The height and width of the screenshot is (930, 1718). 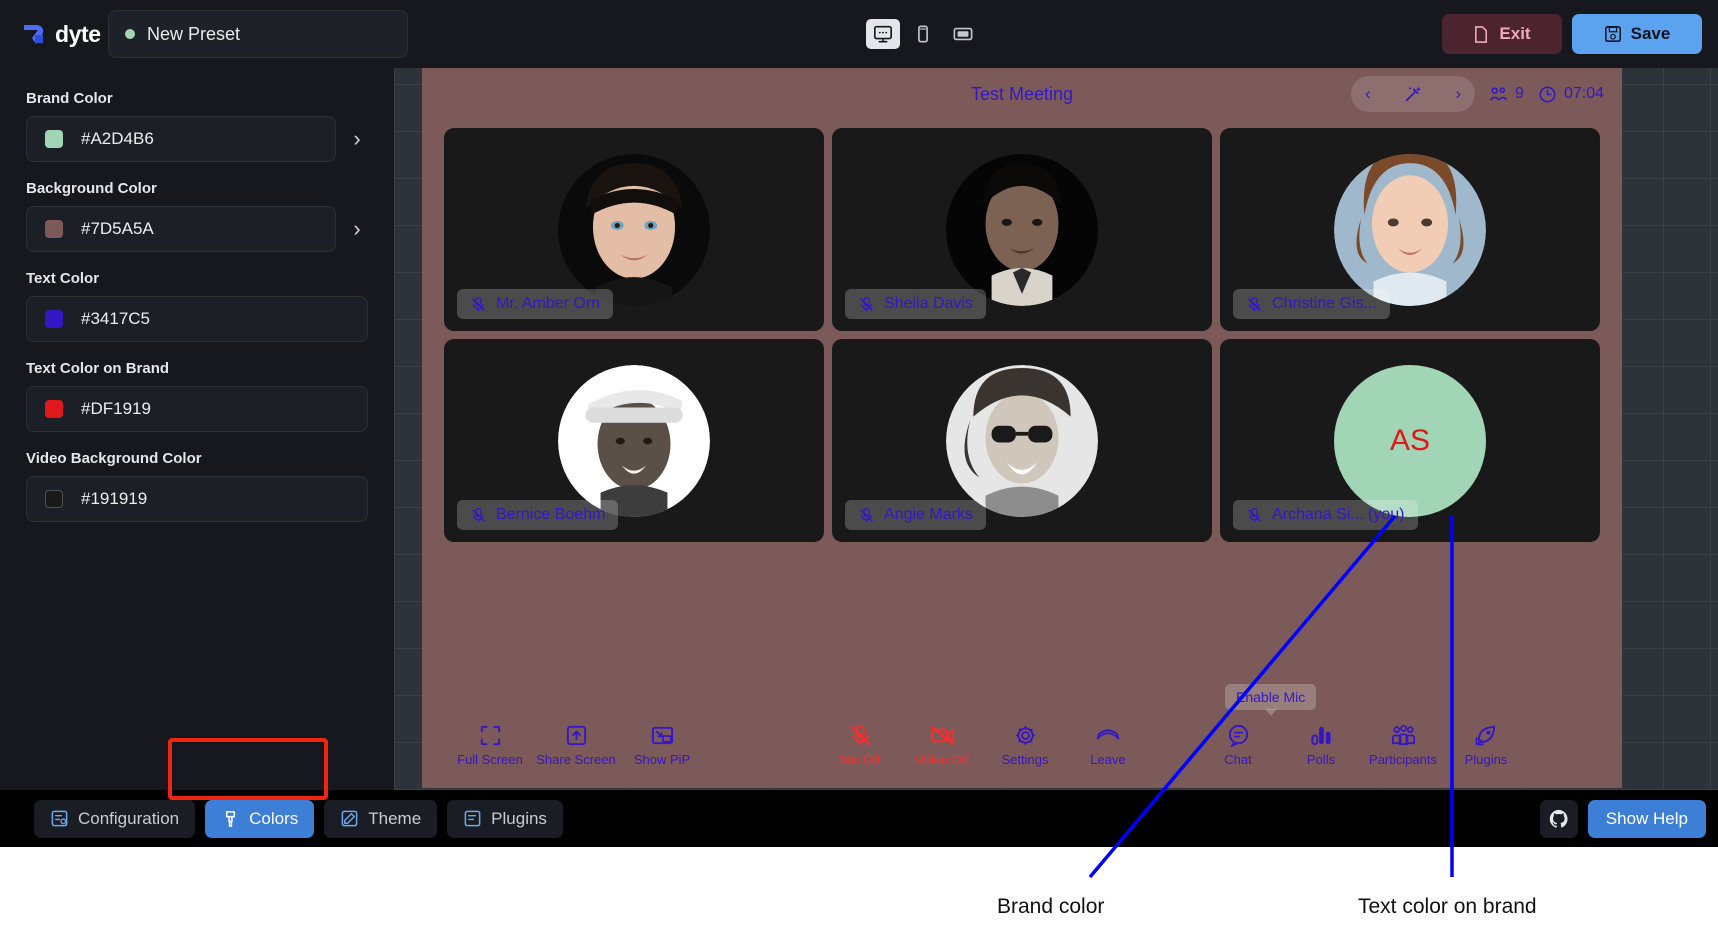 I want to click on annotation-label-brand-color: Brand color, so click(x=1051, y=906).